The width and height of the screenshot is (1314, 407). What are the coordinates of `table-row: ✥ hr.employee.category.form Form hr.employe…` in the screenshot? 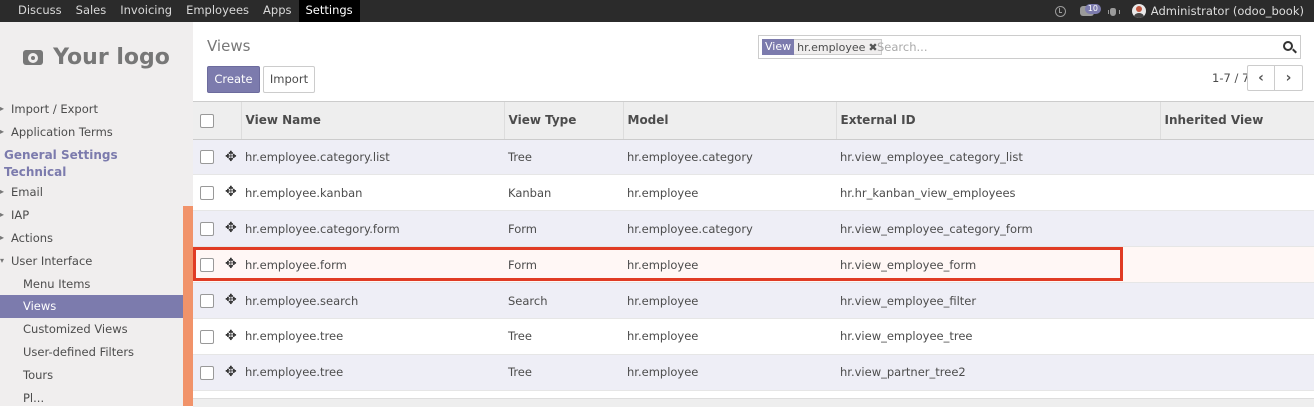 It's located at (753, 229).